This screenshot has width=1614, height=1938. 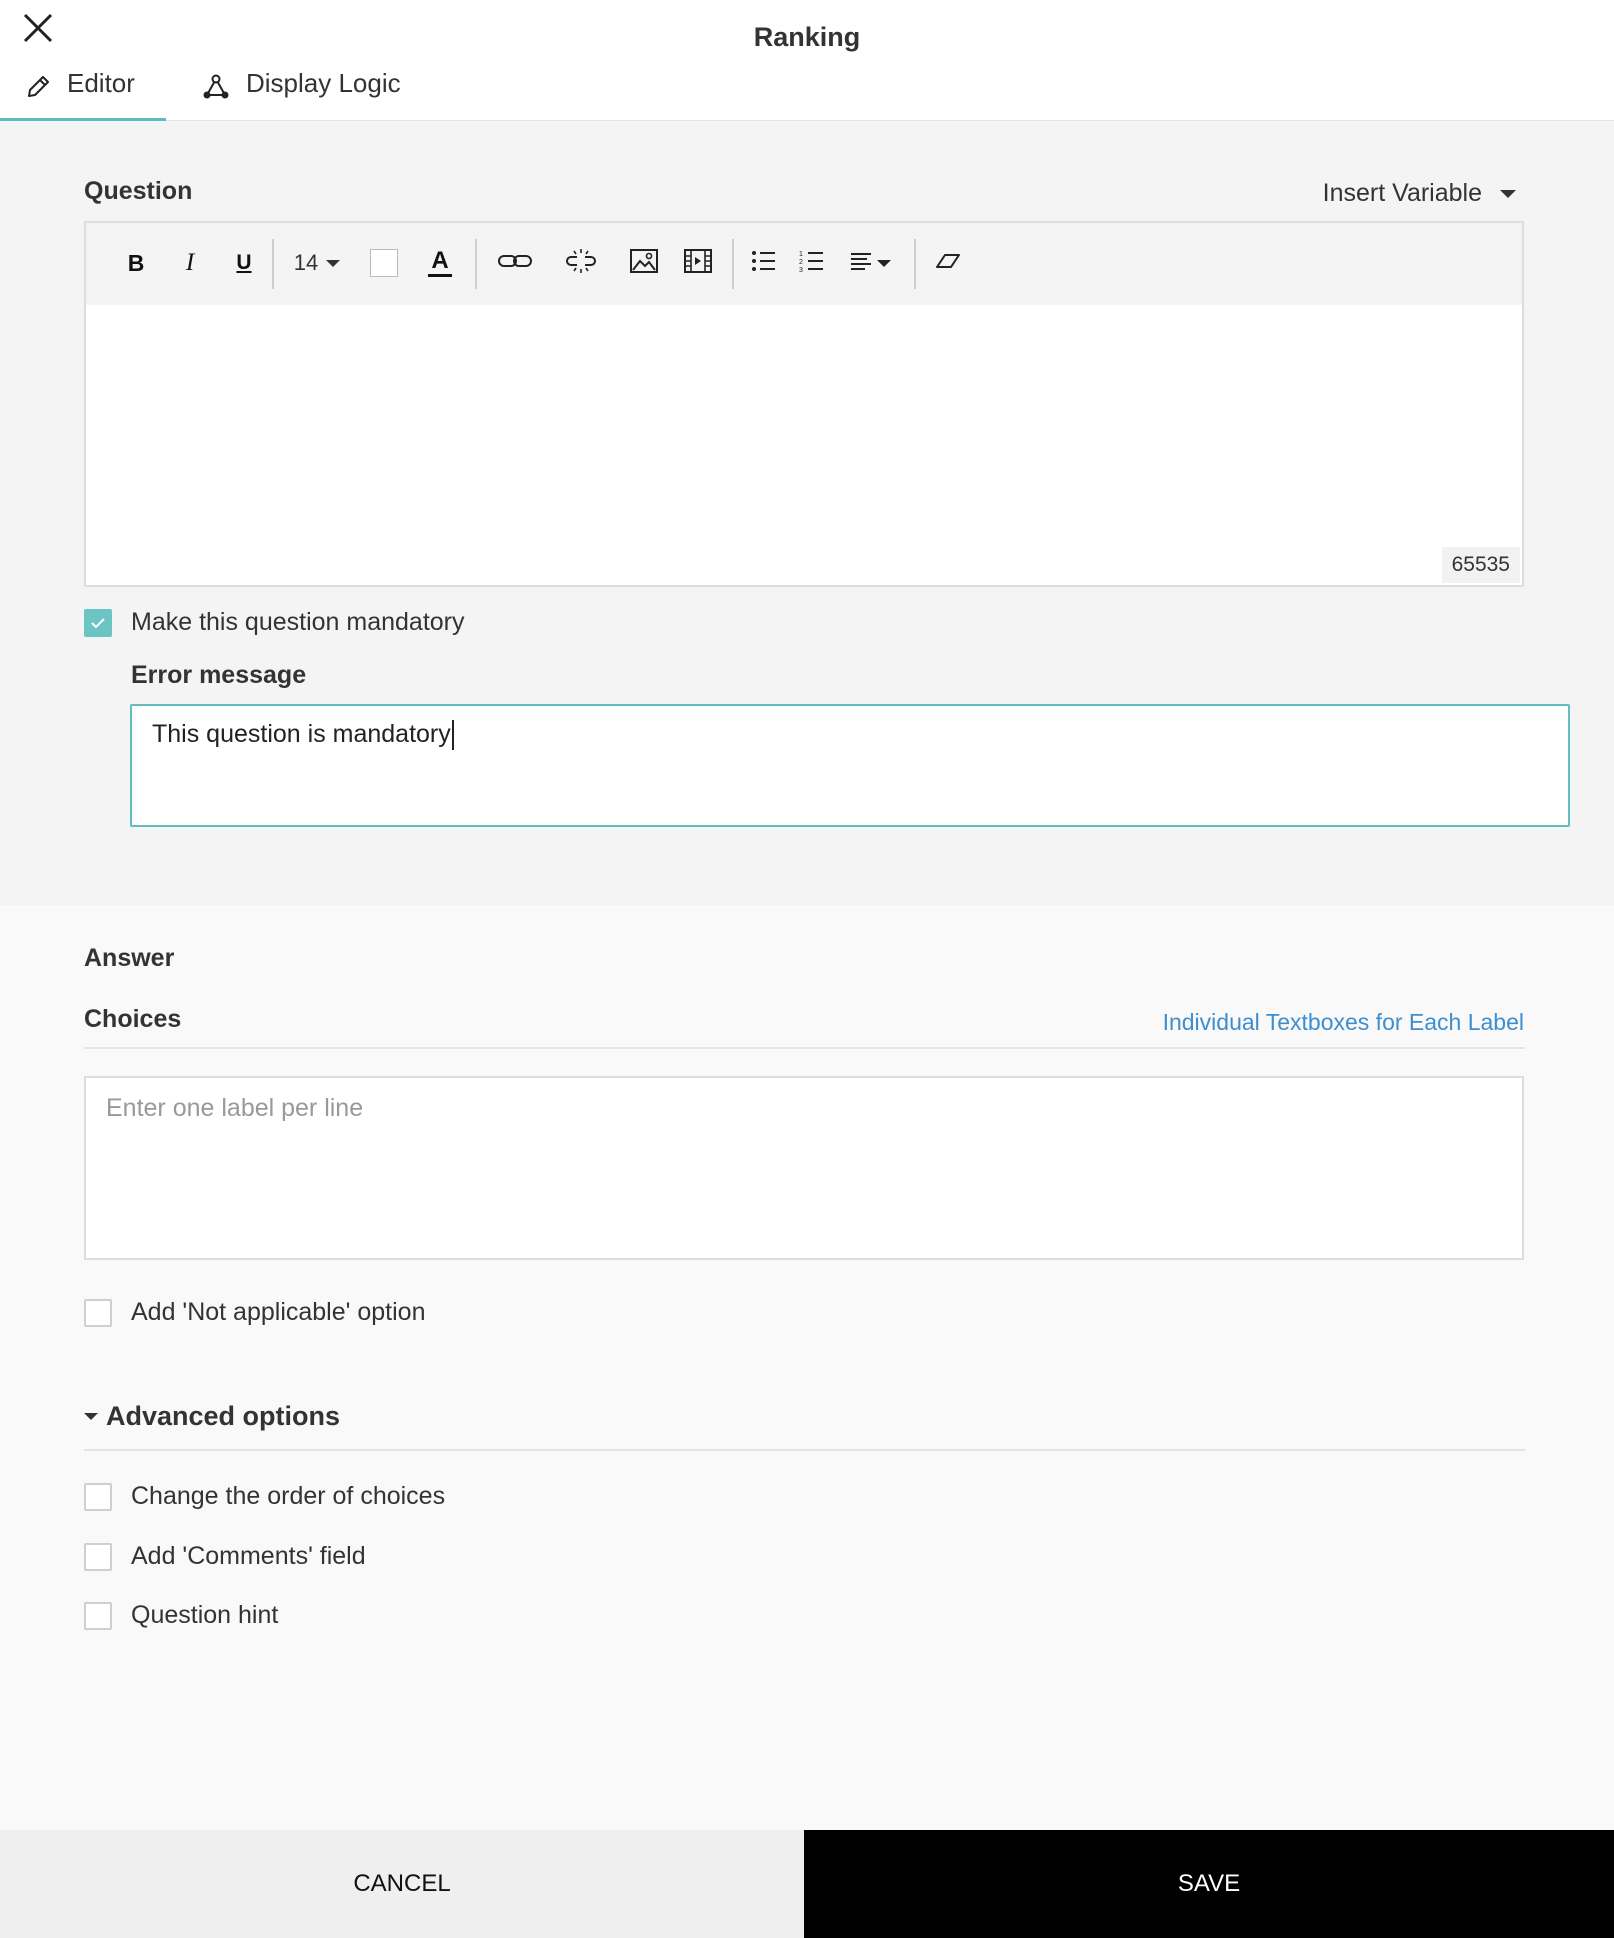 I want to click on advanced-options-label: Advanced options, so click(x=223, y=1416).